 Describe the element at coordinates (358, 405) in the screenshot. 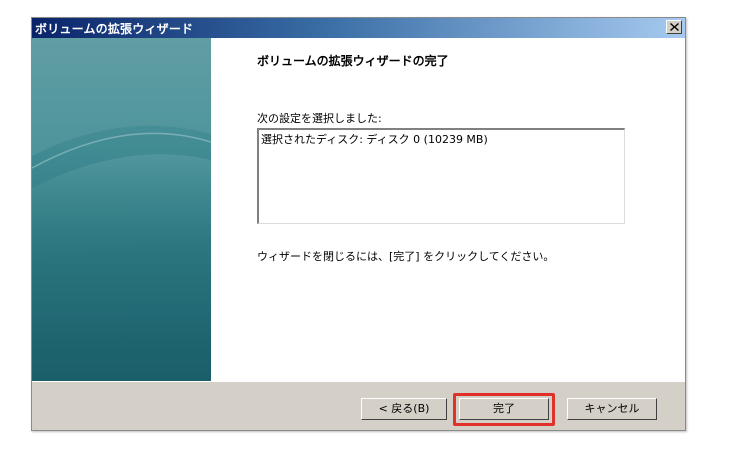

I see `button-bar: < 戻る(B) 完了 キャンセル` at that location.